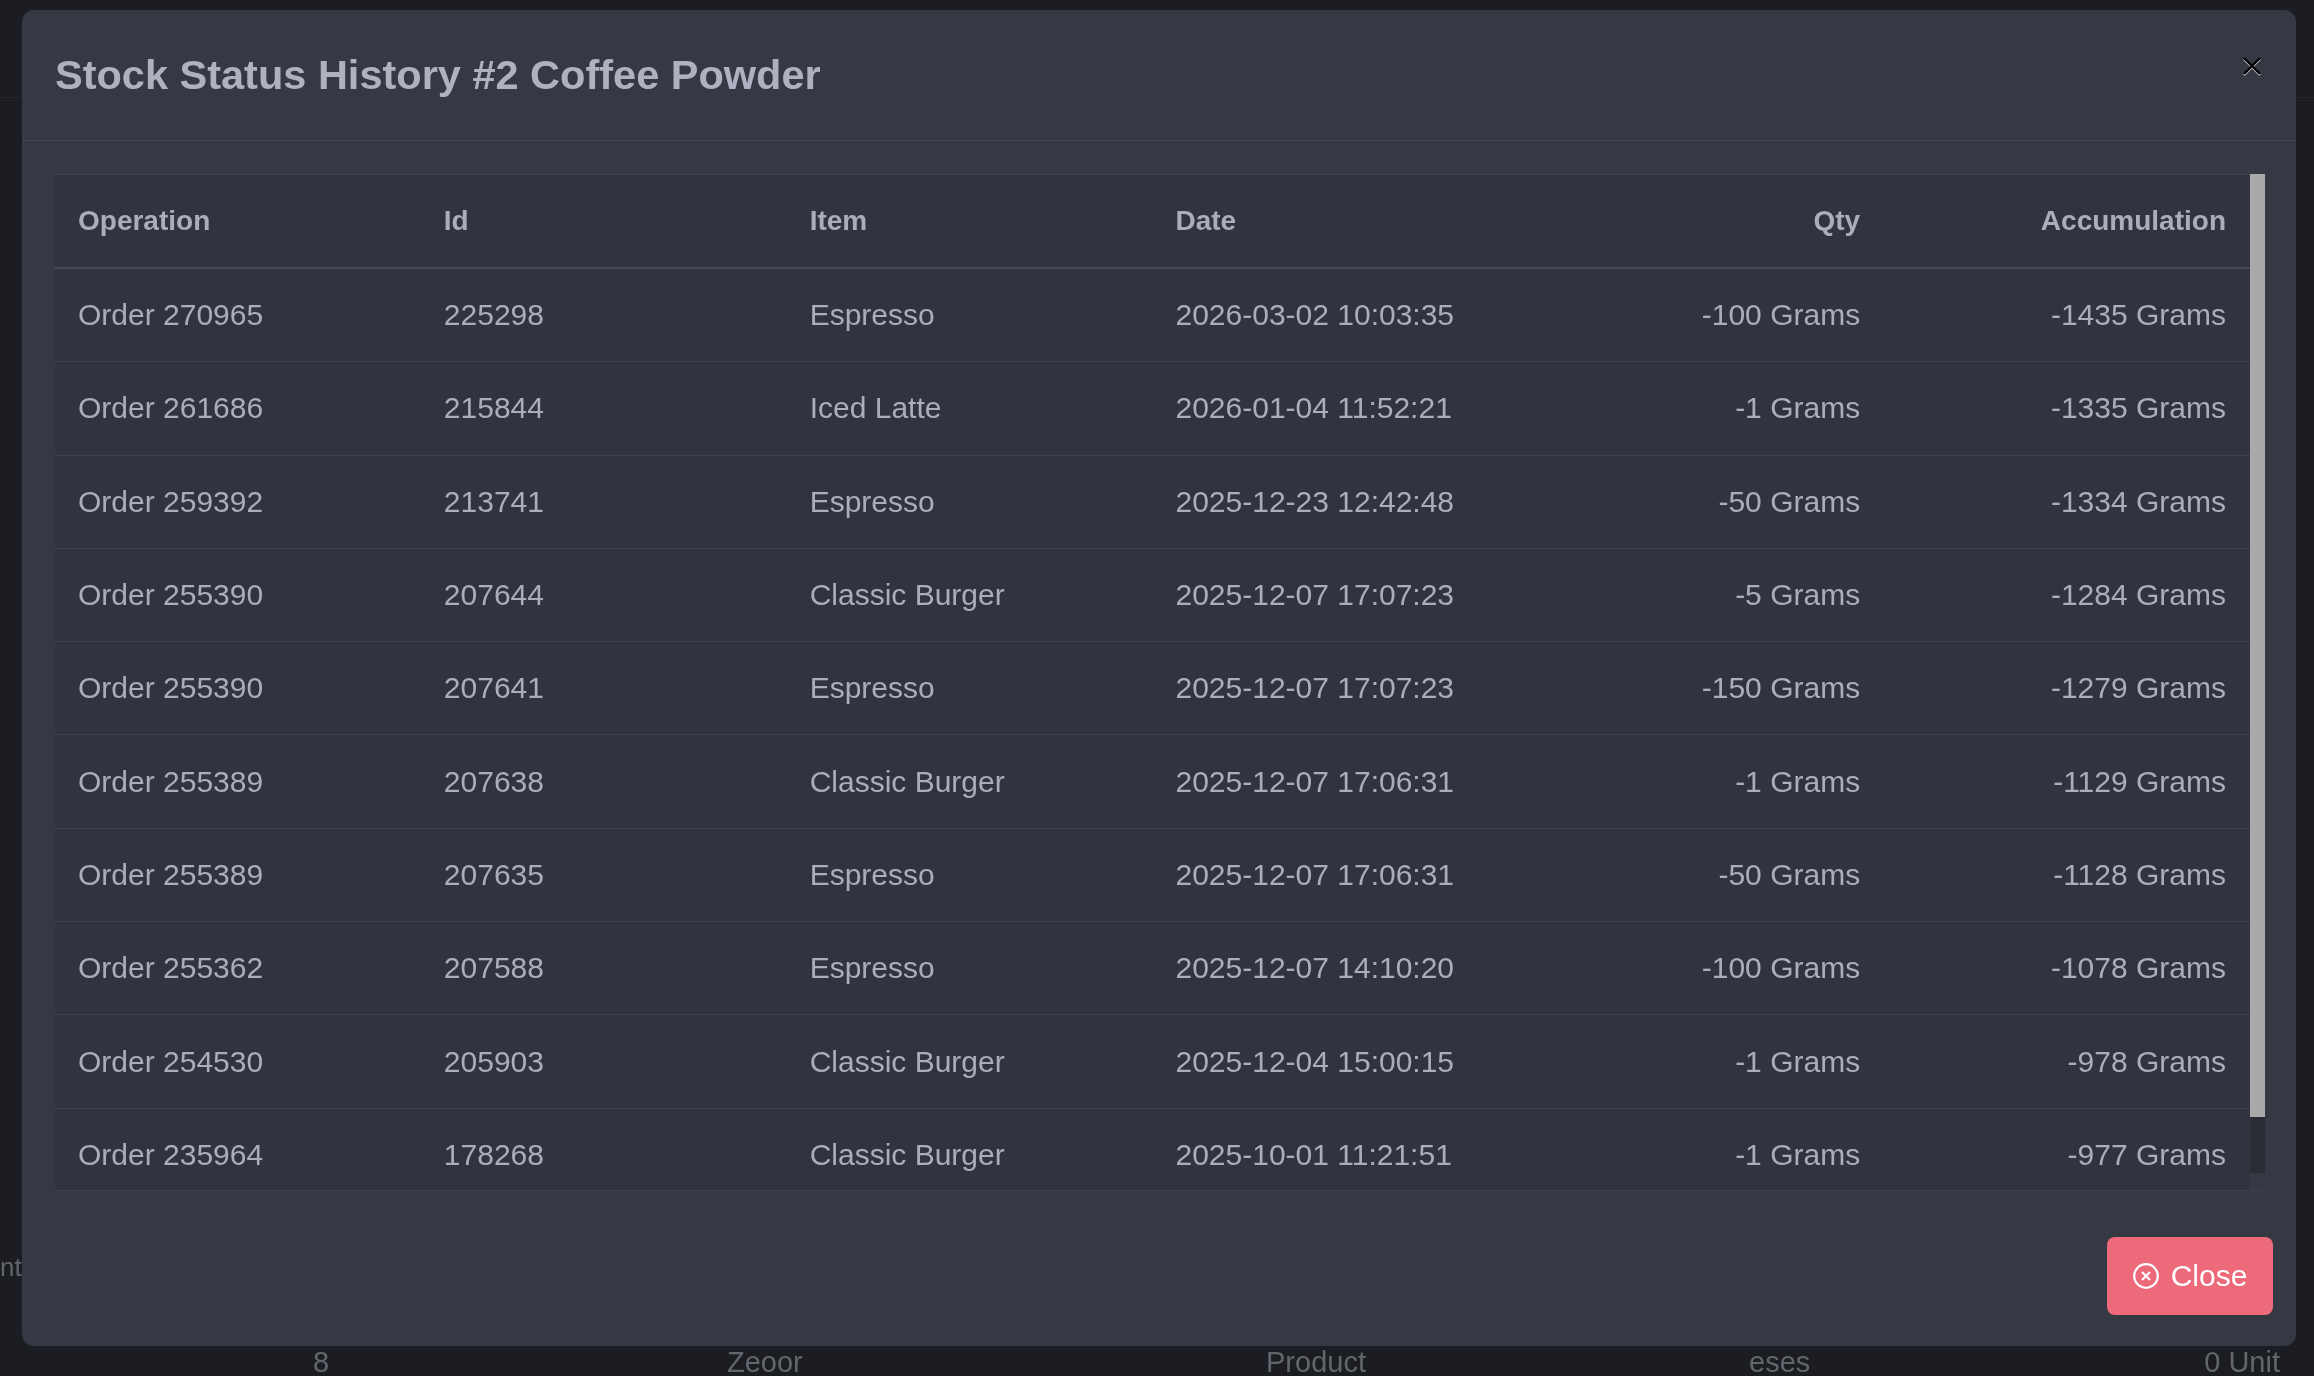 The height and width of the screenshot is (1376, 2314). Describe the element at coordinates (969, 408) in the screenshot. I see `table-cell: Iced Latte` at that location.